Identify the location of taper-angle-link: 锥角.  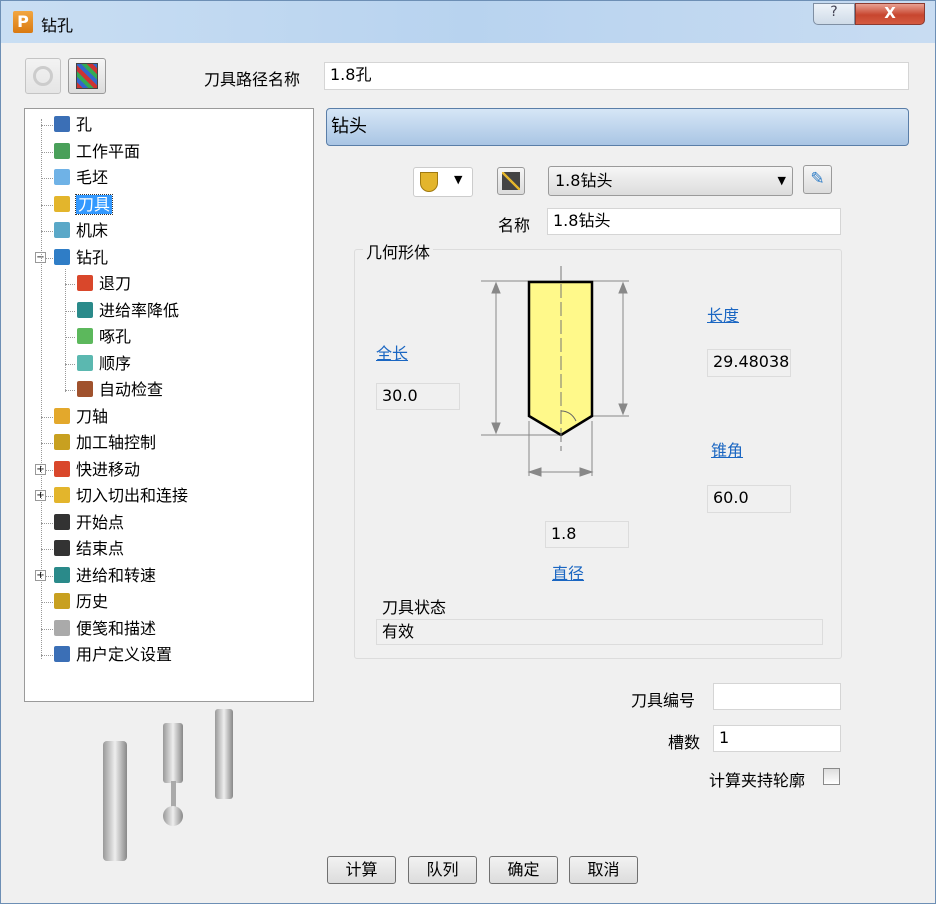
(727, 449).